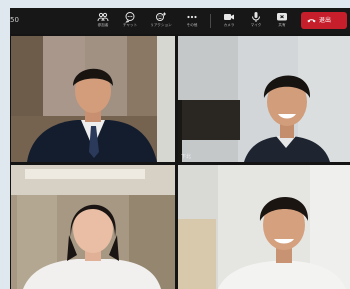 The width and height of the screenshot is (350, 289). I want to click on more-label: その他, so click(192, 25).